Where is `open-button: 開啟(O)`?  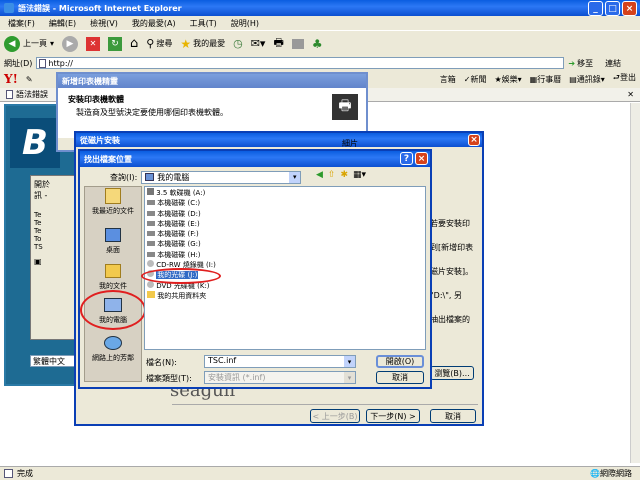
open-button: 開啟(O) is located at coordinates (400, 361).